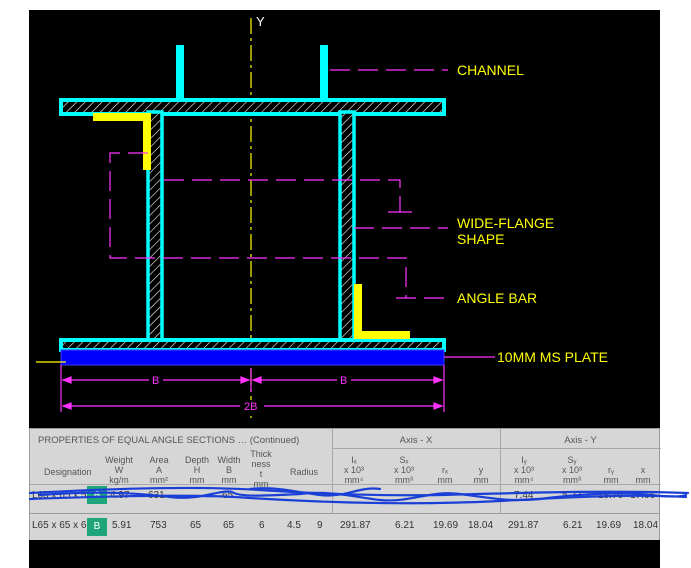 The image size is (691, 568). Describe the element at coordinates (261, 469) in the screenshot. I see `header-thickness: Thick ness t mm` at that location.